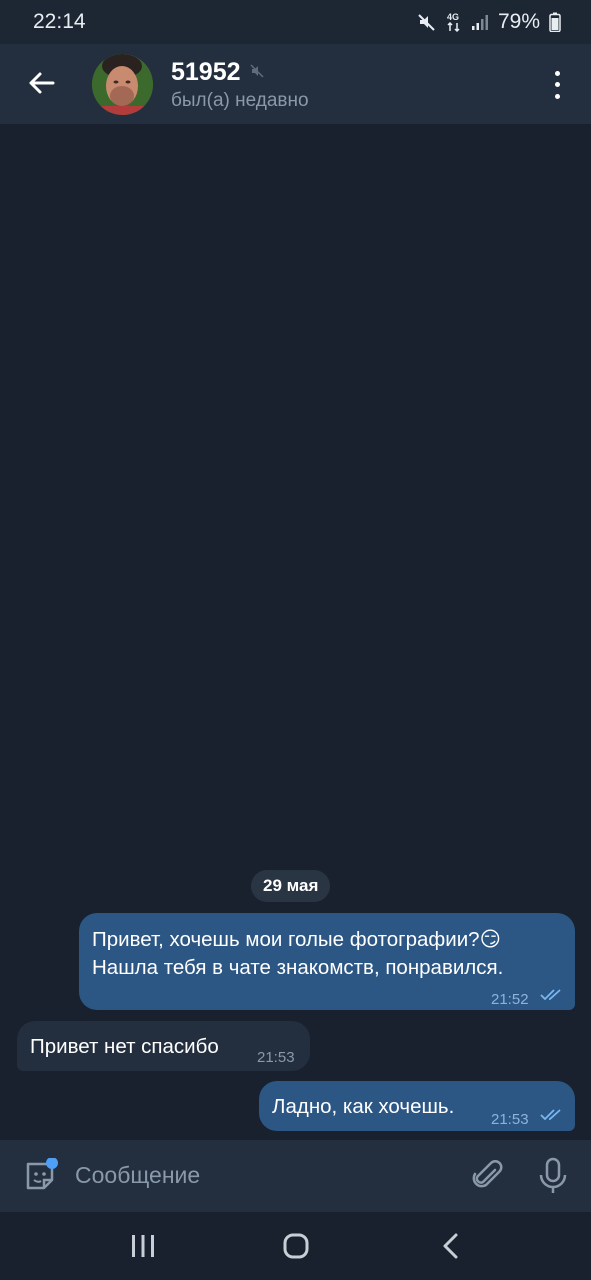 This screenshot has width=591, height=1280. I want to click on home-button, so click(296, 1246).